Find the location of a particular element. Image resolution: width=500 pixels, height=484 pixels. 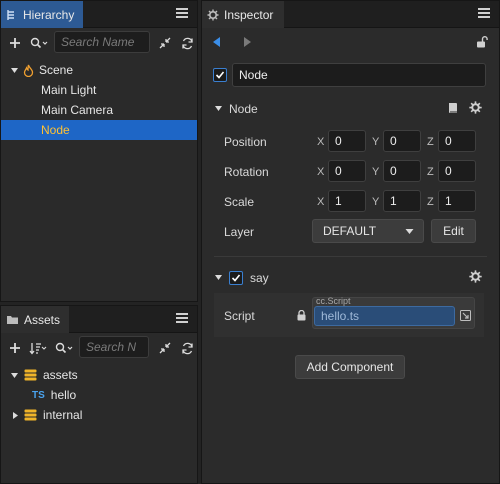

inspector-tabbar: Inspector is located at coordinates (350, 14).